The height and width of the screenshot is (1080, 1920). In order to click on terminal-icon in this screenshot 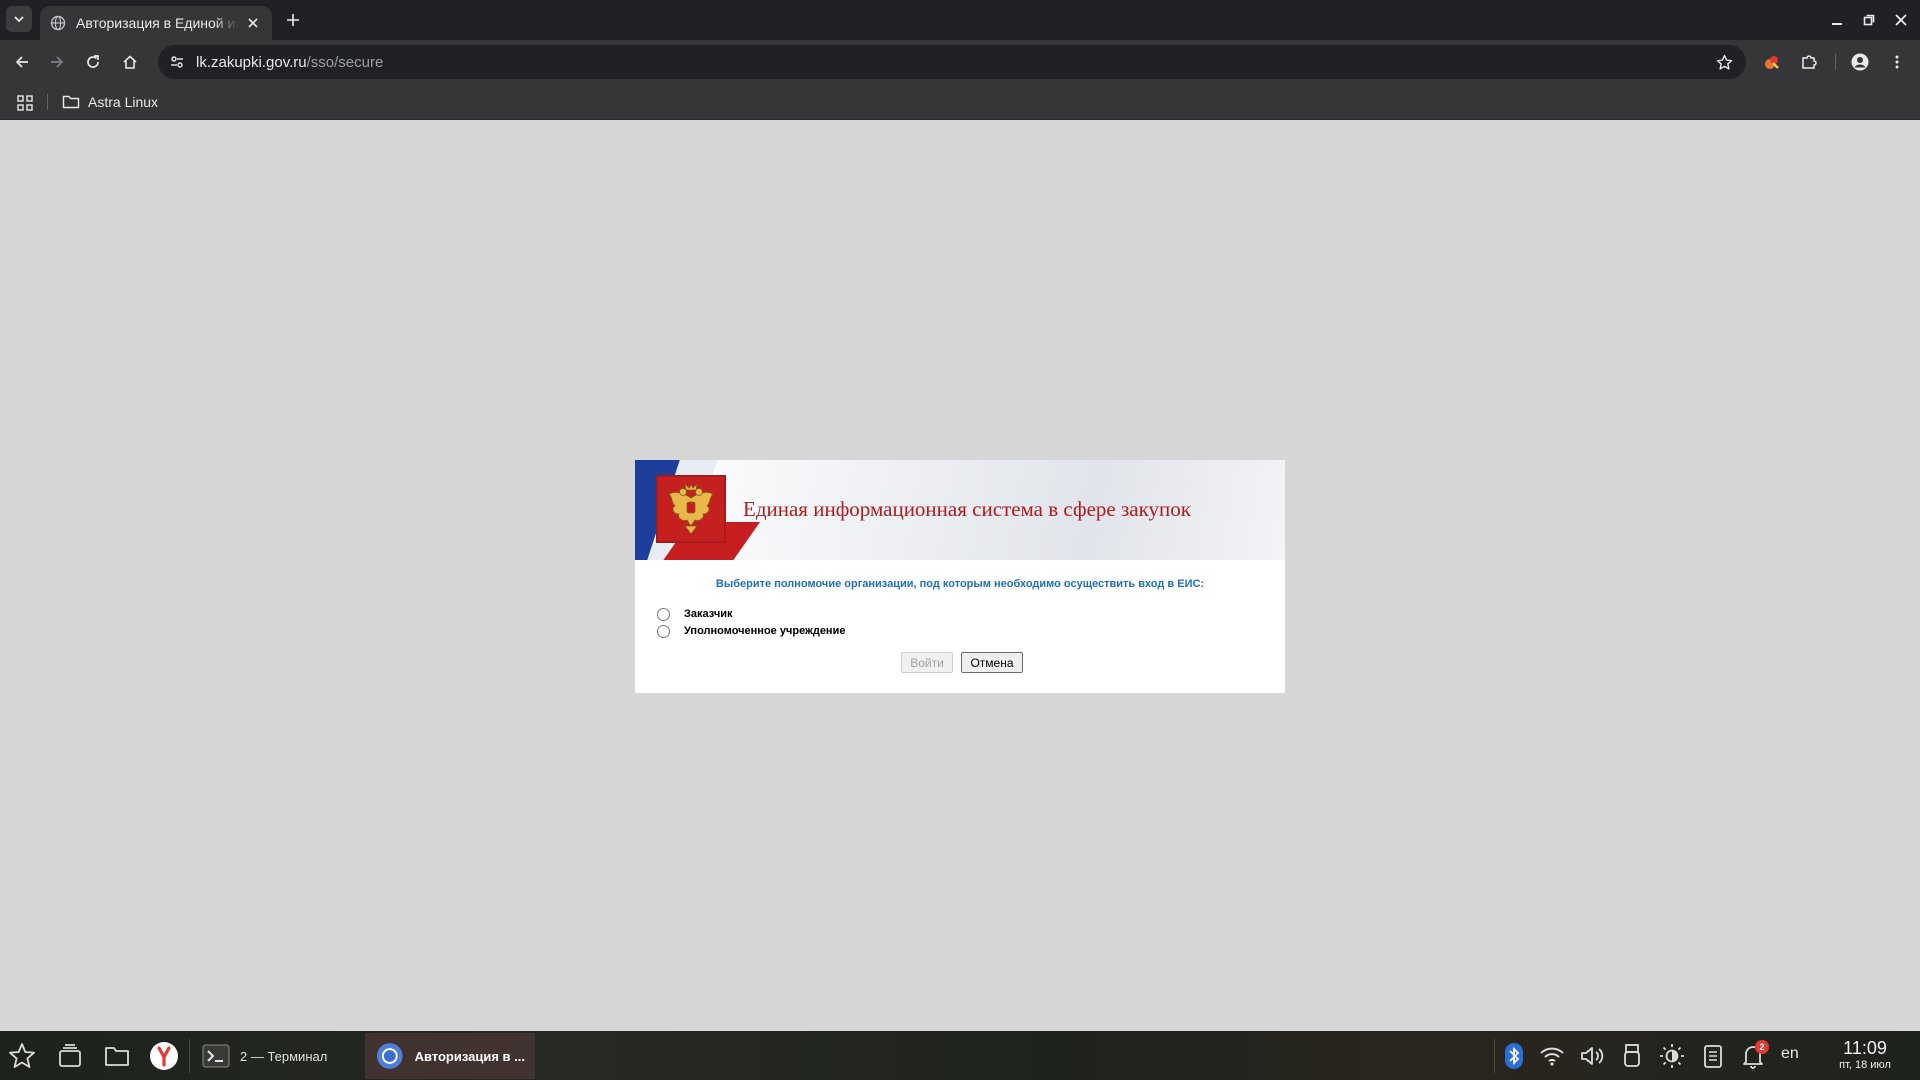, I will do `click(216, 1056)`.